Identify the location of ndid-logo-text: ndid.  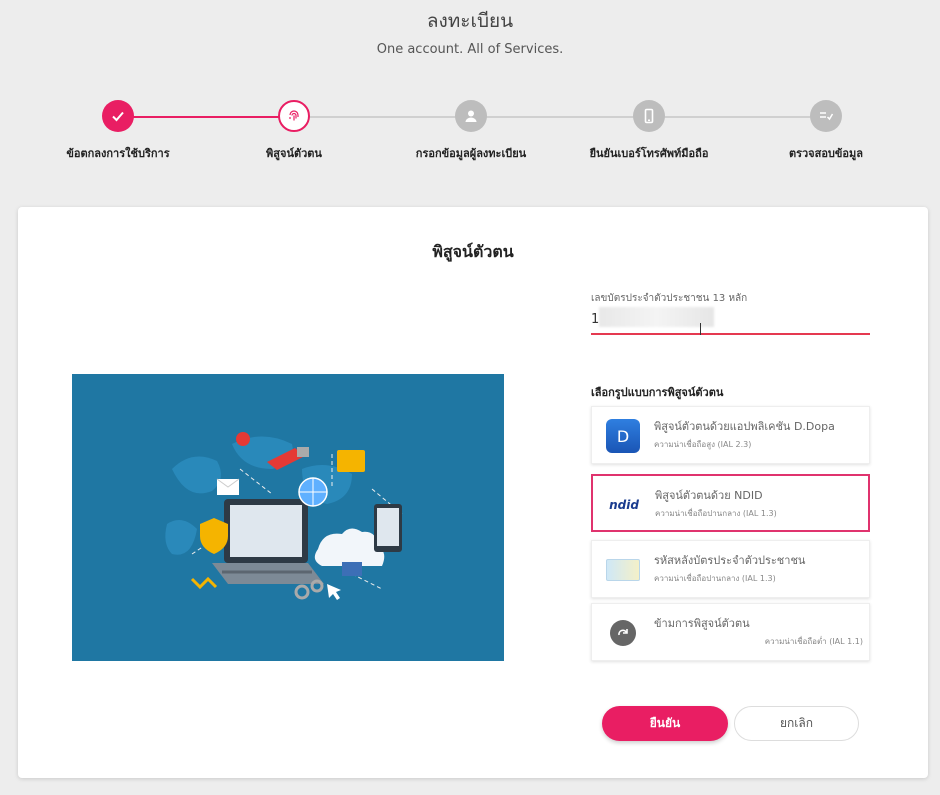
(624, 505).